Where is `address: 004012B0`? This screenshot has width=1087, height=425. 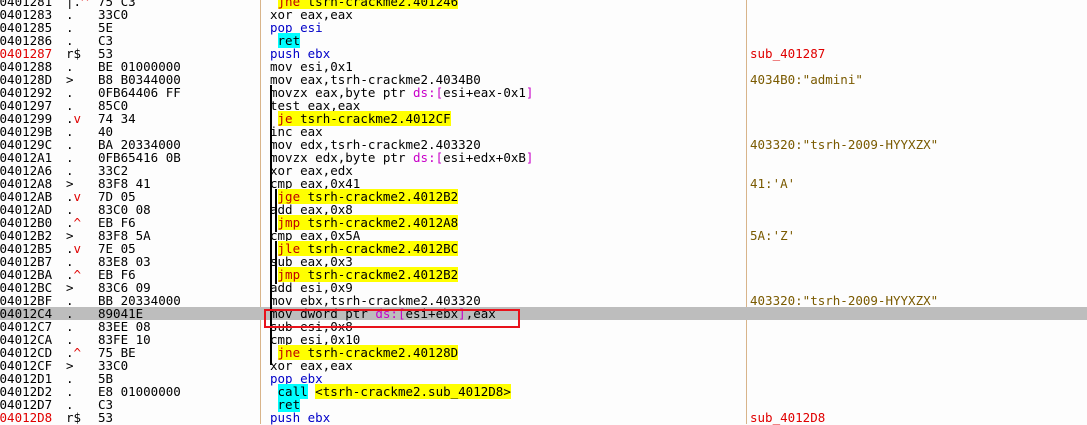 address: 004012B0 is located at coordinates (26, 222).